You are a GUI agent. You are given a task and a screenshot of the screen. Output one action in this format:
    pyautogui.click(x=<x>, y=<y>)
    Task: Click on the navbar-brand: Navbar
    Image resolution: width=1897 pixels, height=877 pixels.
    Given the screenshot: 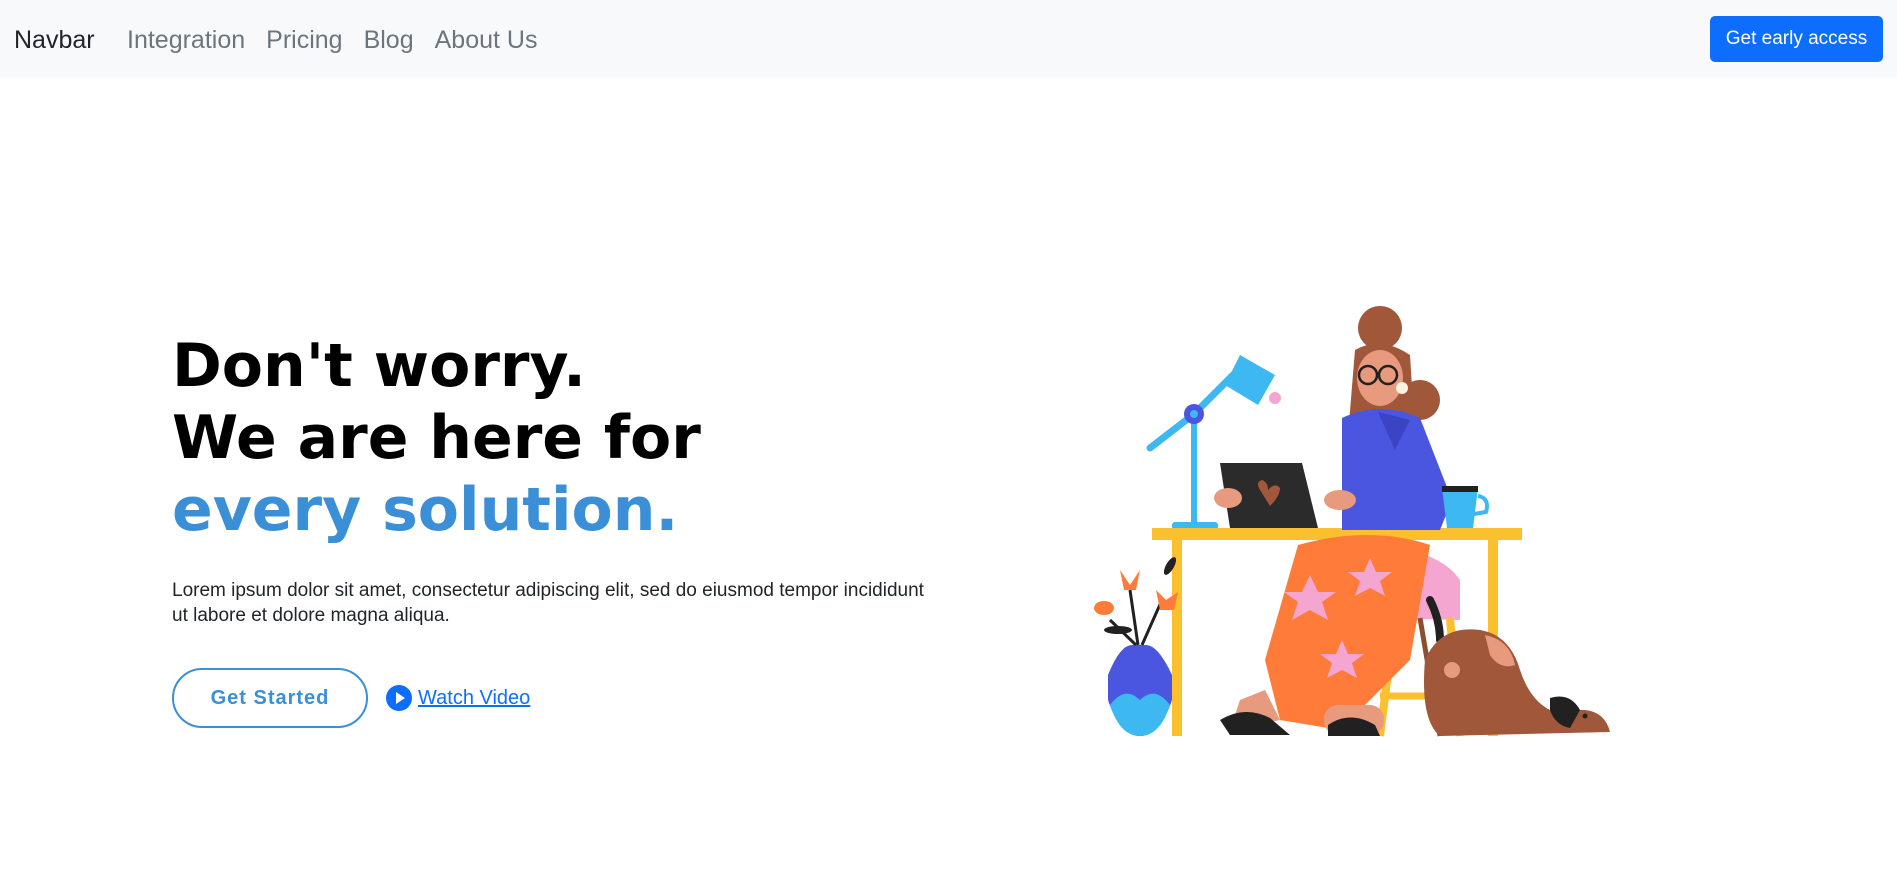 What is the action you would take?
    pyautogui.click(x=54, y=40)
    